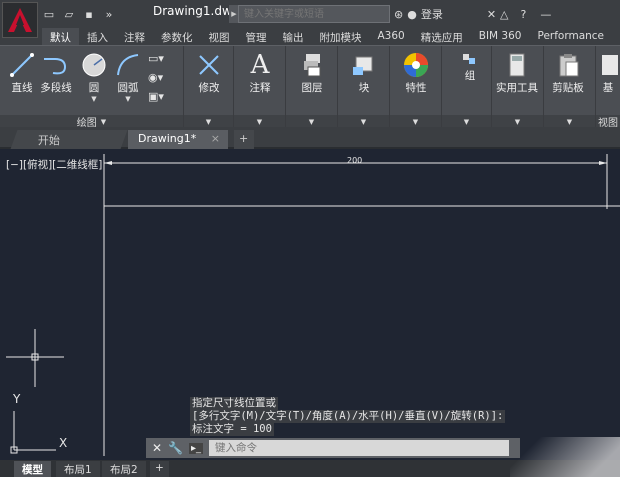 The image size is (620, 477). Describe the element at coordinates (48, 140) in the screenshot. I see `start-tab-label: 开始` at that location.